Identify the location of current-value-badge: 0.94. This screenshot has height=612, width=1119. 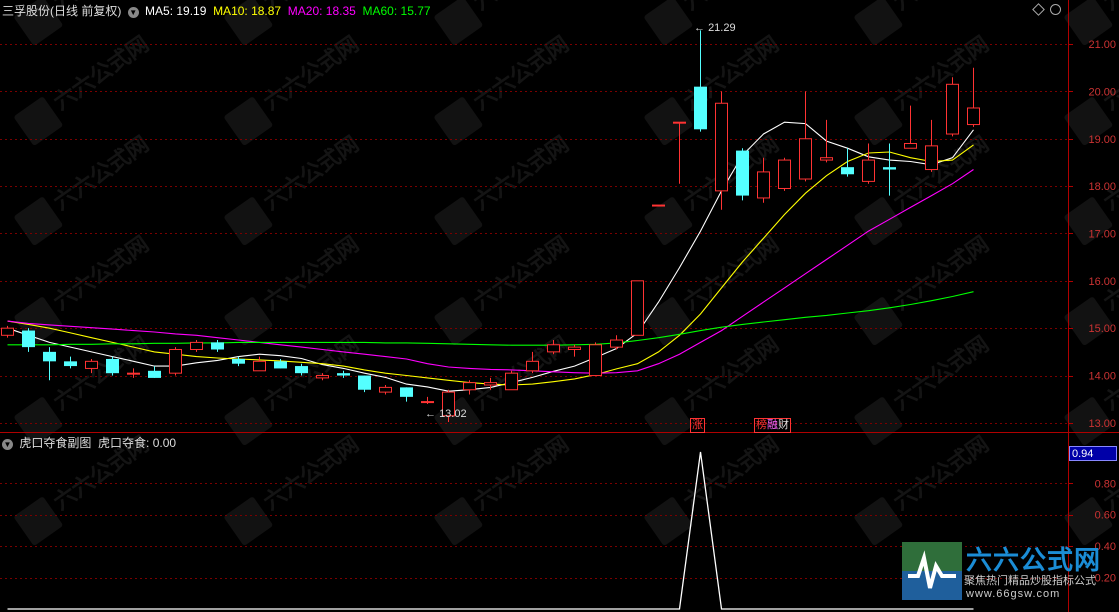
(1093, 453).